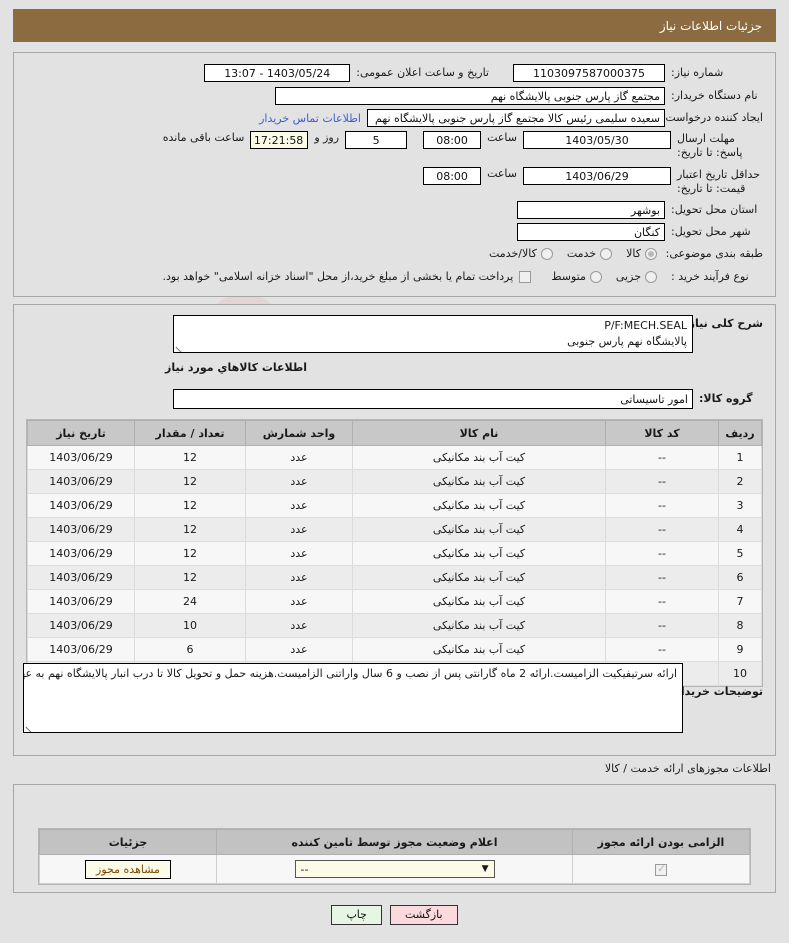 The image size is (789, 943). Describe the element at coordinates (606, 253) in the screenshot. I see `radio-khedmat-icon` at that location.